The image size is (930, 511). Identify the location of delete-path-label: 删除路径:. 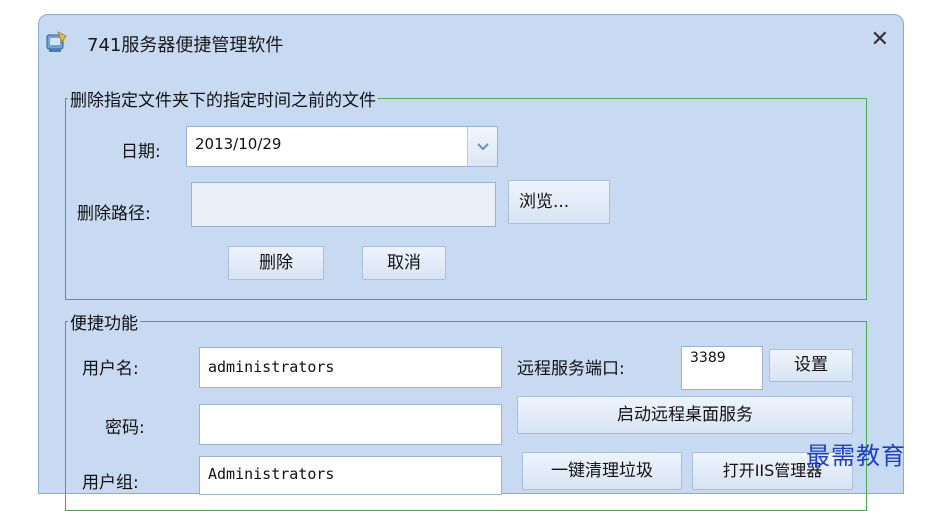
(114, 214).